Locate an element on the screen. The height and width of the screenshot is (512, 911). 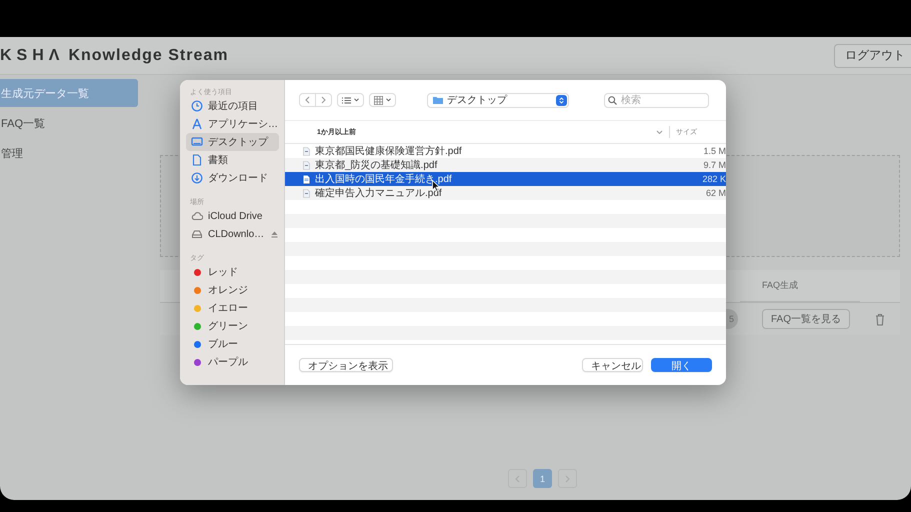
previous-page-button is located at coordinates (517, 478).